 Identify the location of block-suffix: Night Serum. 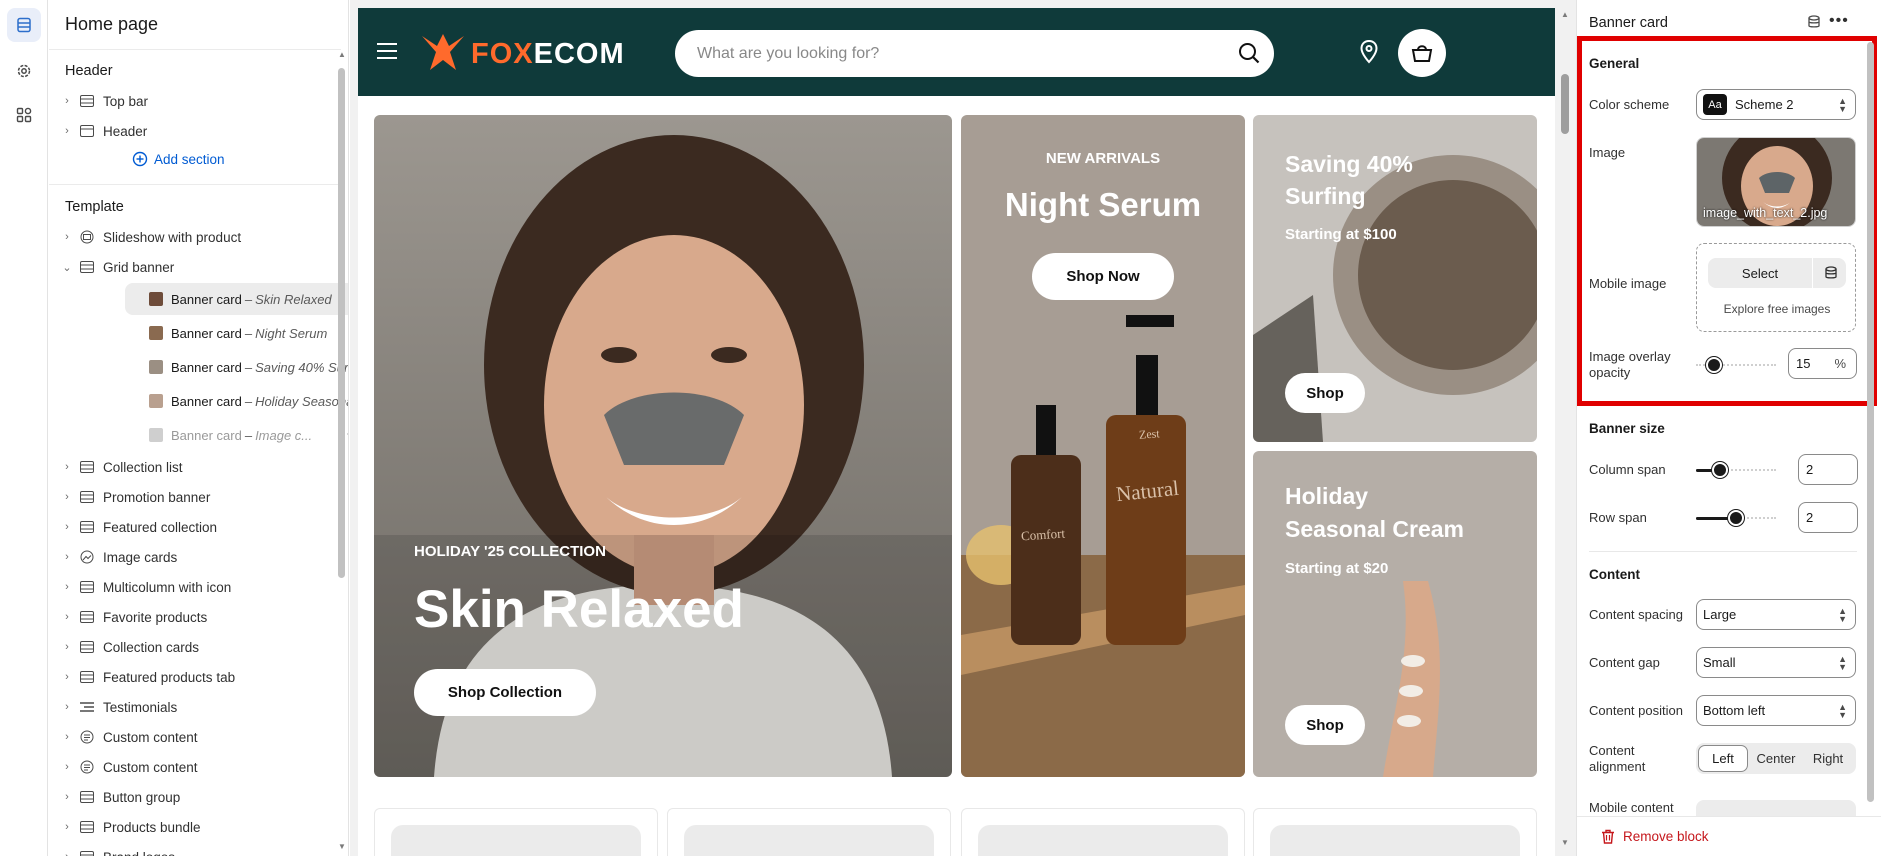
(291, 333).